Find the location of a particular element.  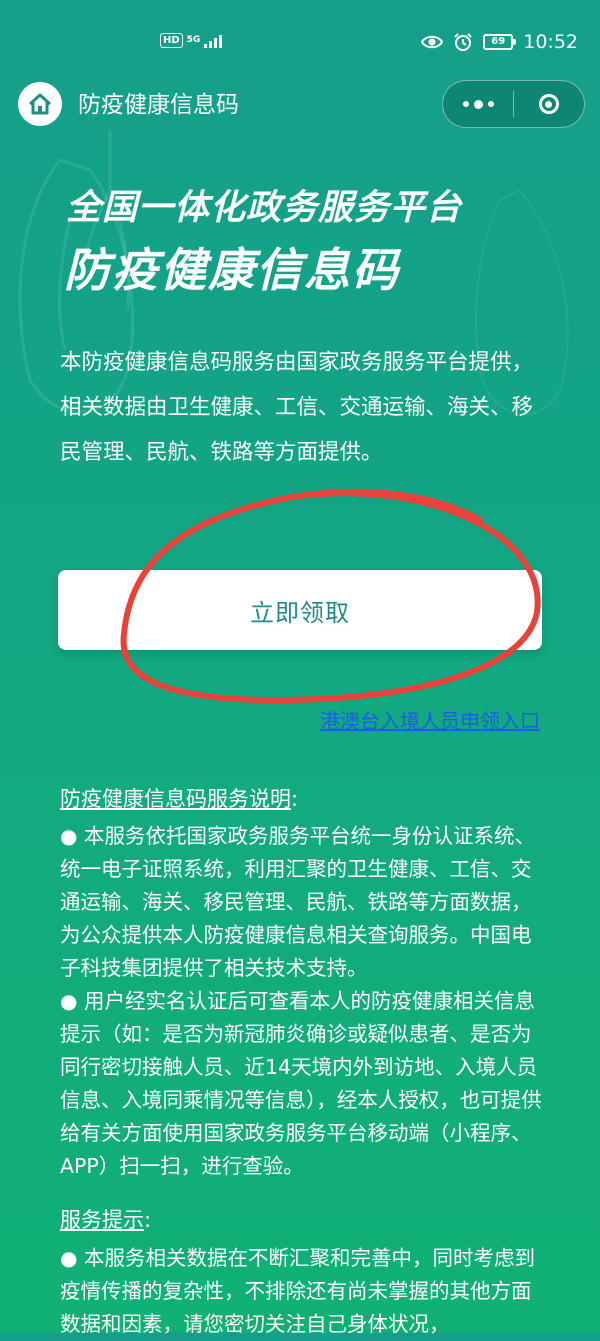

service-tips-title: 服务提示: is located at coordinates (106, 1220).